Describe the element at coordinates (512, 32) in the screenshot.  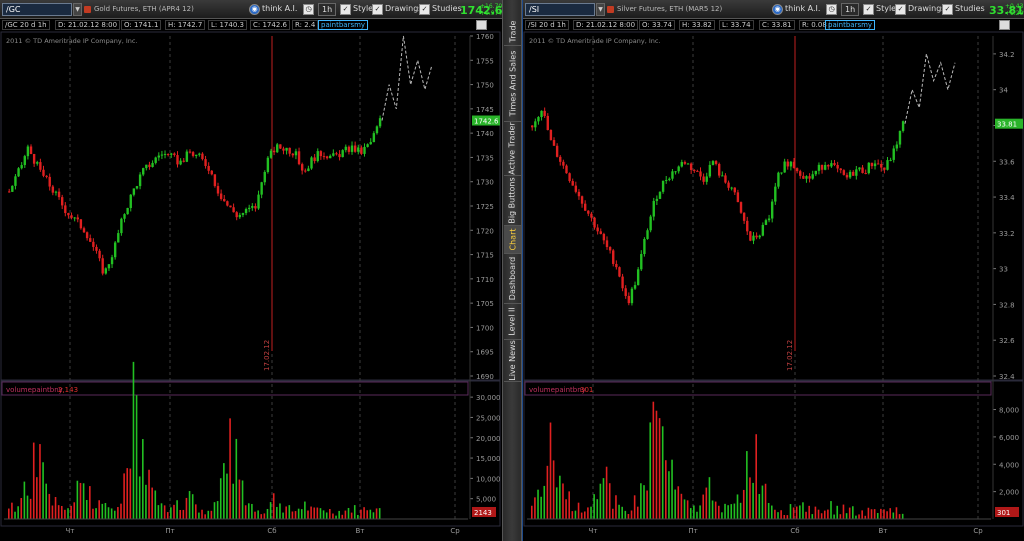
I see `sidebar-tab-trade: Trade` at that location.